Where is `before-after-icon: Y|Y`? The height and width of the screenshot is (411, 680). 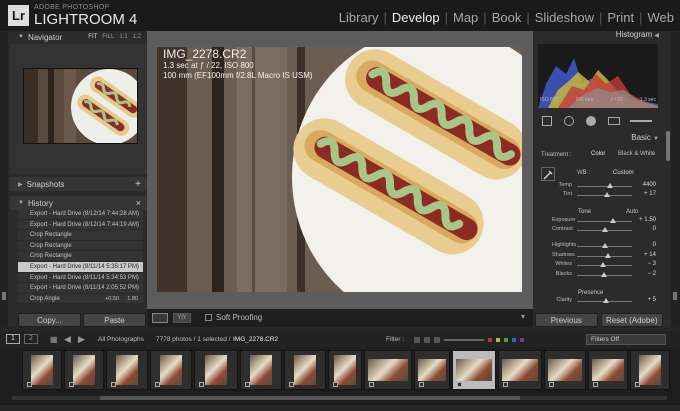
before-after-icon: Y|Y is located at coordinates (182, 318).